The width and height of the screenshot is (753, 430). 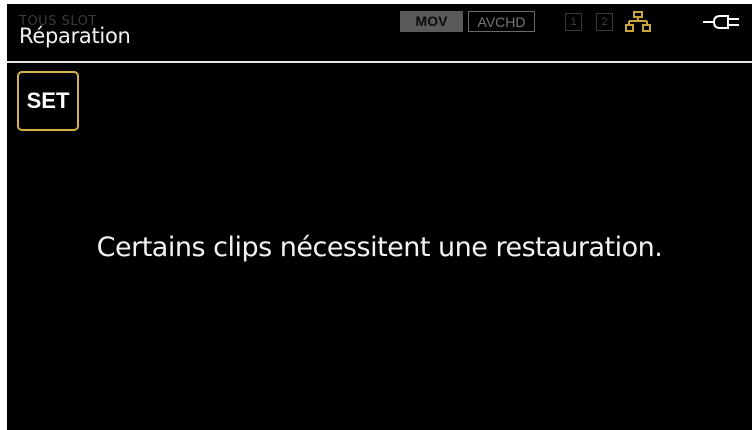 I want to click on ac-plug-icon, so click(x=721, y=22).